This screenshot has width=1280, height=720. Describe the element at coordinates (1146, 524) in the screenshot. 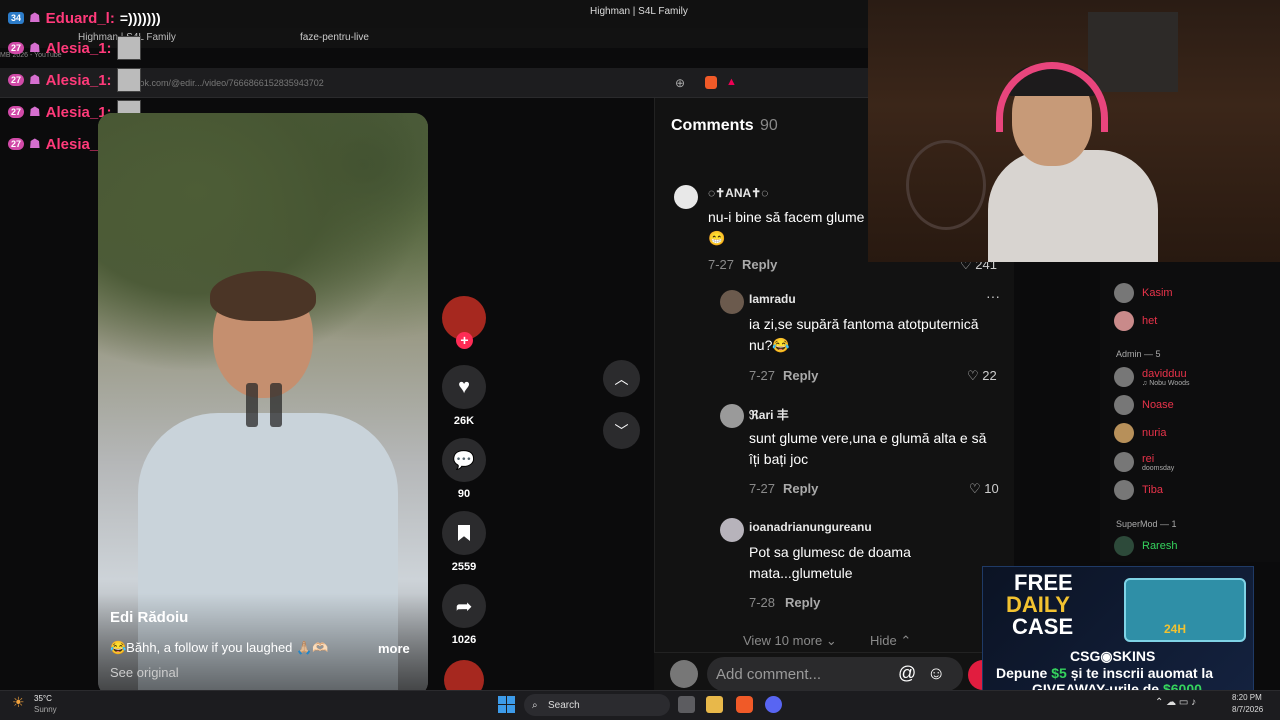

I see `role-header: SuperMod — 1` at that location.